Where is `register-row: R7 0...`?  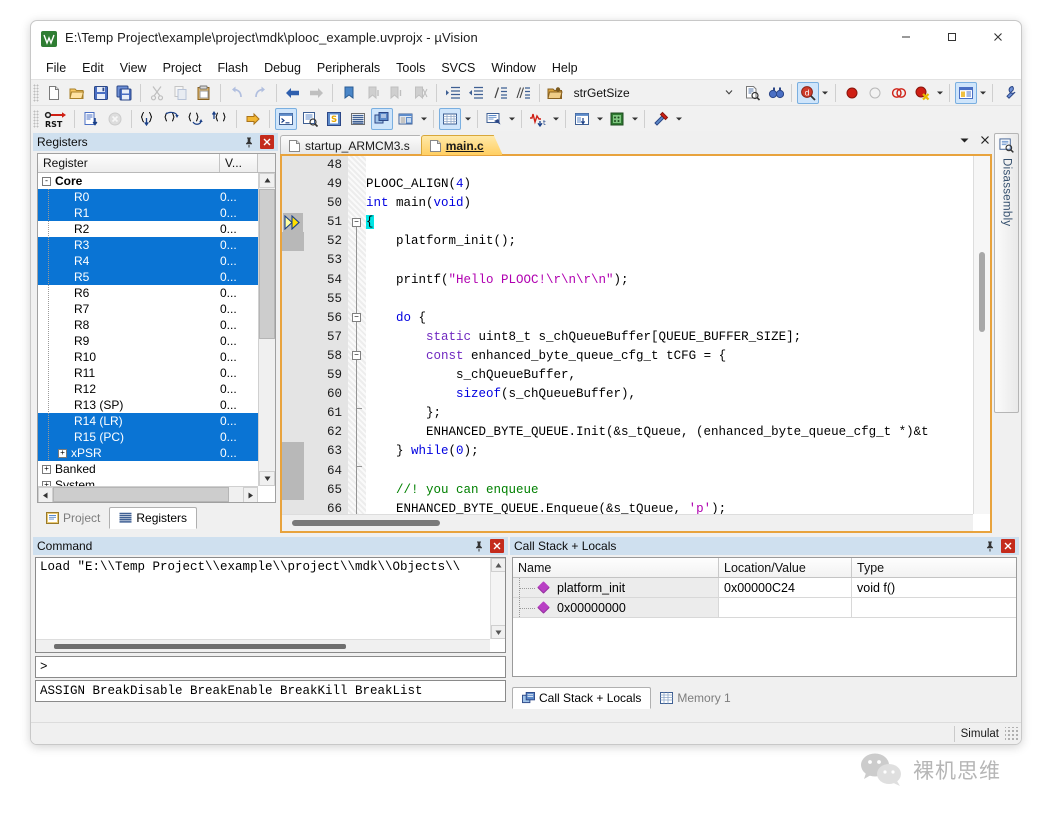
register-row: R7 0... is located at coordinates (148, 309).